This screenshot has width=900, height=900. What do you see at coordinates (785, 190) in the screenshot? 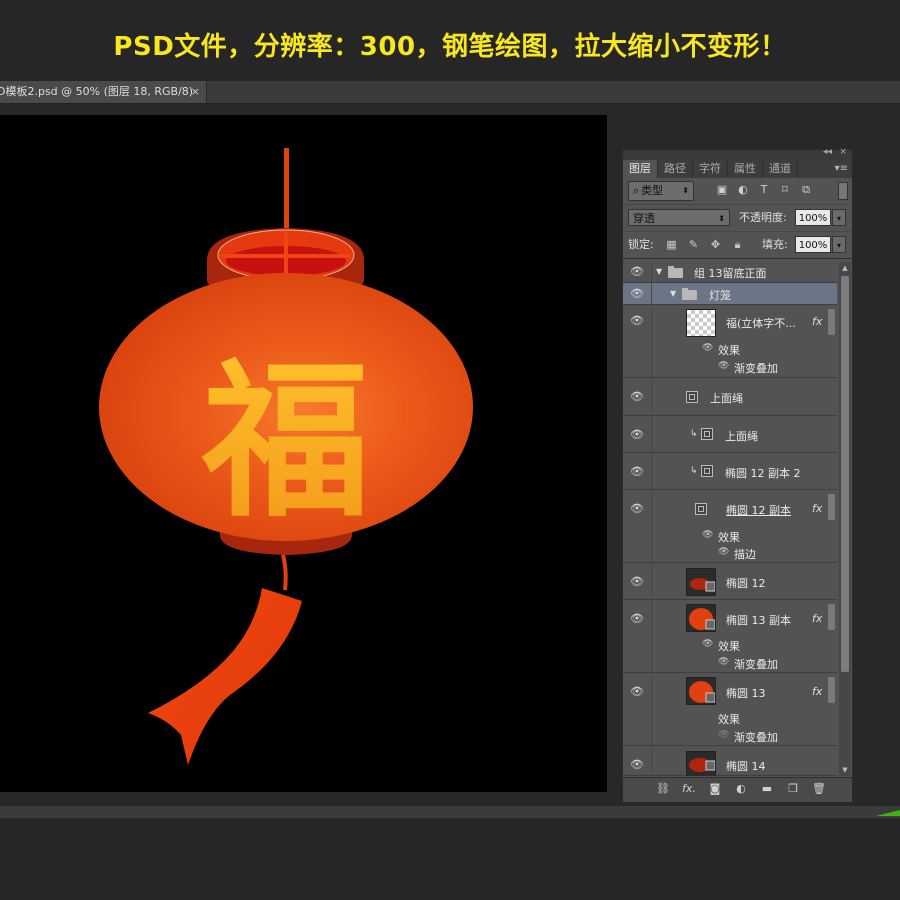
I see `shape-filter-icon: ⌑` at bounding box center [785, 190].